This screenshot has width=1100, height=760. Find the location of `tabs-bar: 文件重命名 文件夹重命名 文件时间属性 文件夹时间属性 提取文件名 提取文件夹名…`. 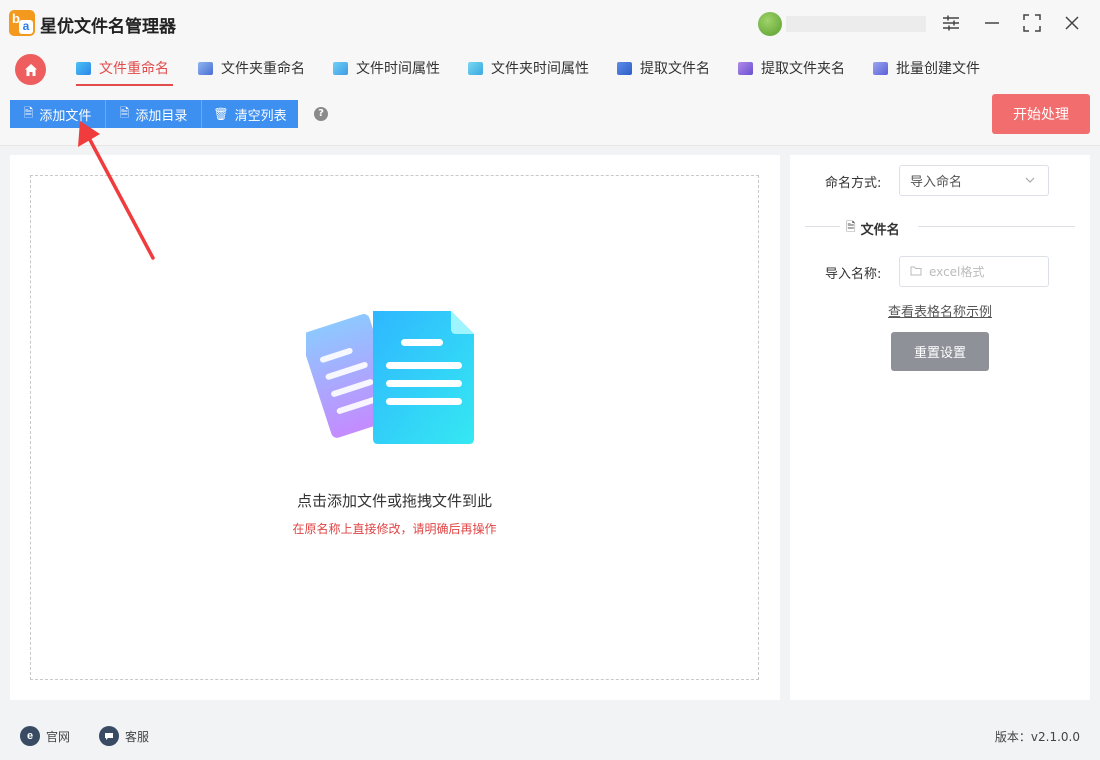

tabs-bar: 文件重命名 文件夹重命名 文件时间属性 文件夹时间属性 提取文件名 提取文件夹名… is located at coordinates (550, 68).